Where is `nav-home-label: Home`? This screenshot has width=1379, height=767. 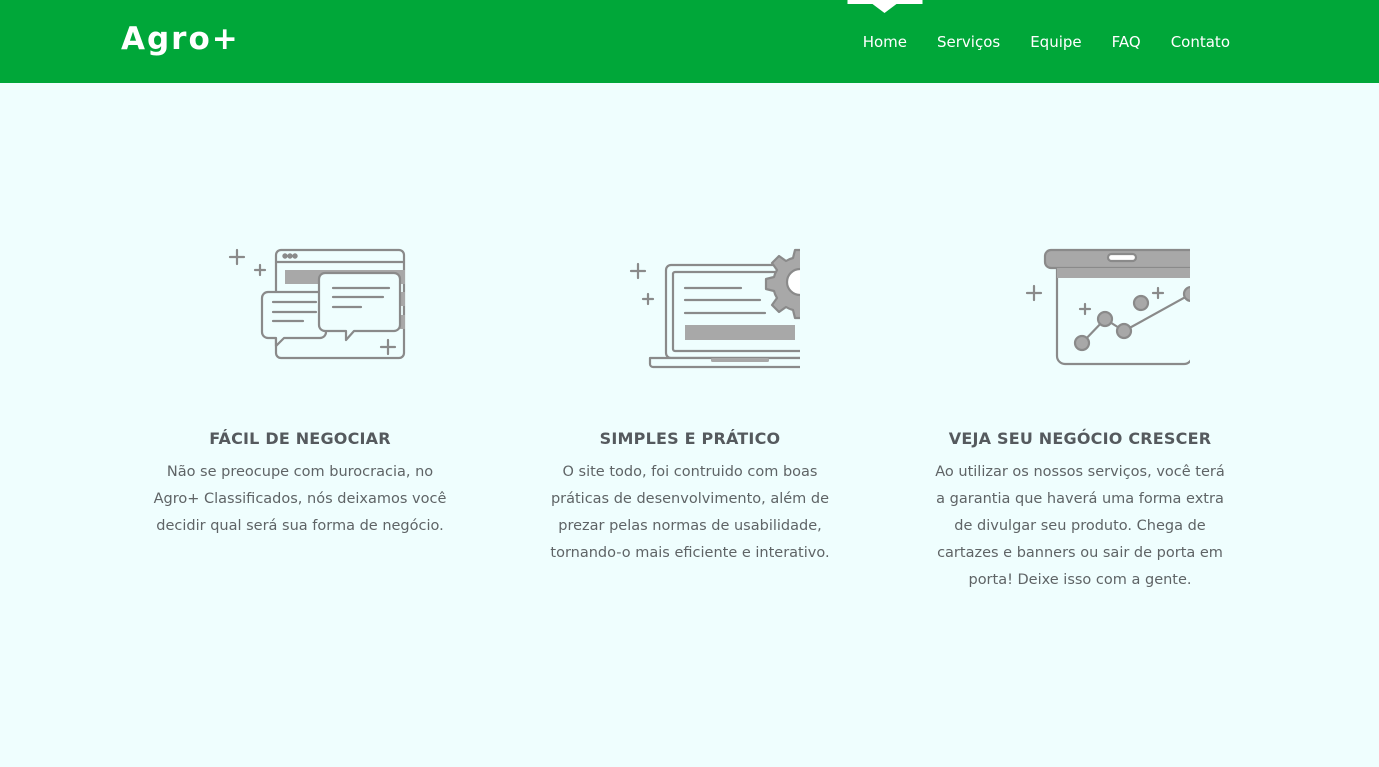 nav-home-label: Home is located at coordinates (884, 42).